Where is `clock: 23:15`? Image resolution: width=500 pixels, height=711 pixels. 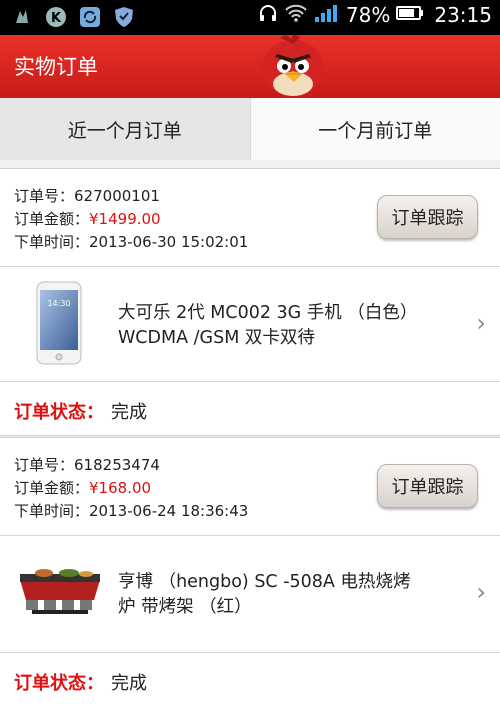
clock: 23:15 is located at coordinates (463, 15).